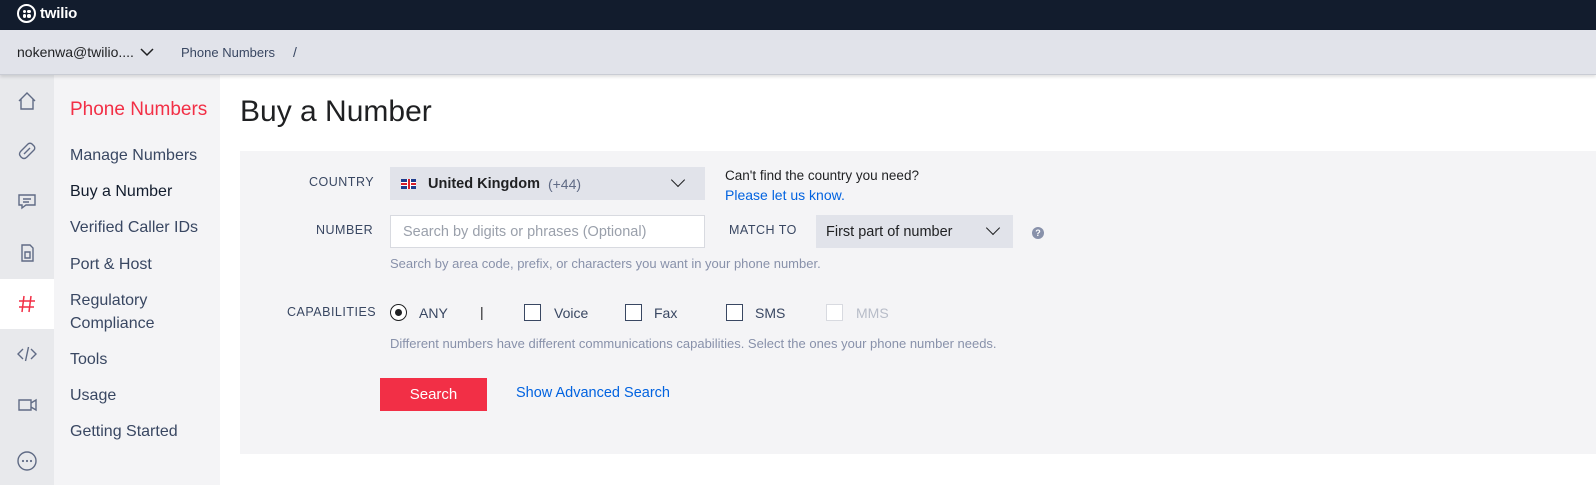  I want to click on rail-voice, so click(27, 151).